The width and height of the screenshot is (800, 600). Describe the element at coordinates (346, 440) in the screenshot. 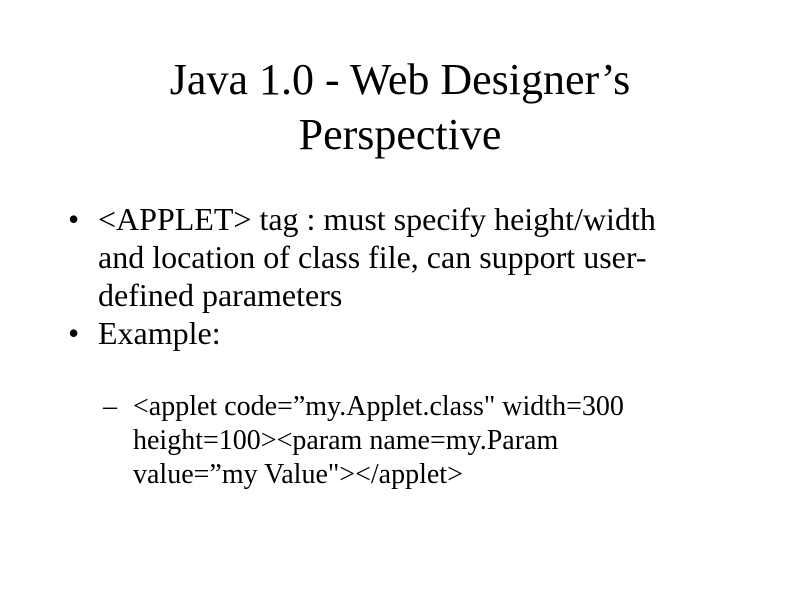

I see `code-line: height=100><param name=my.Param` at that location.